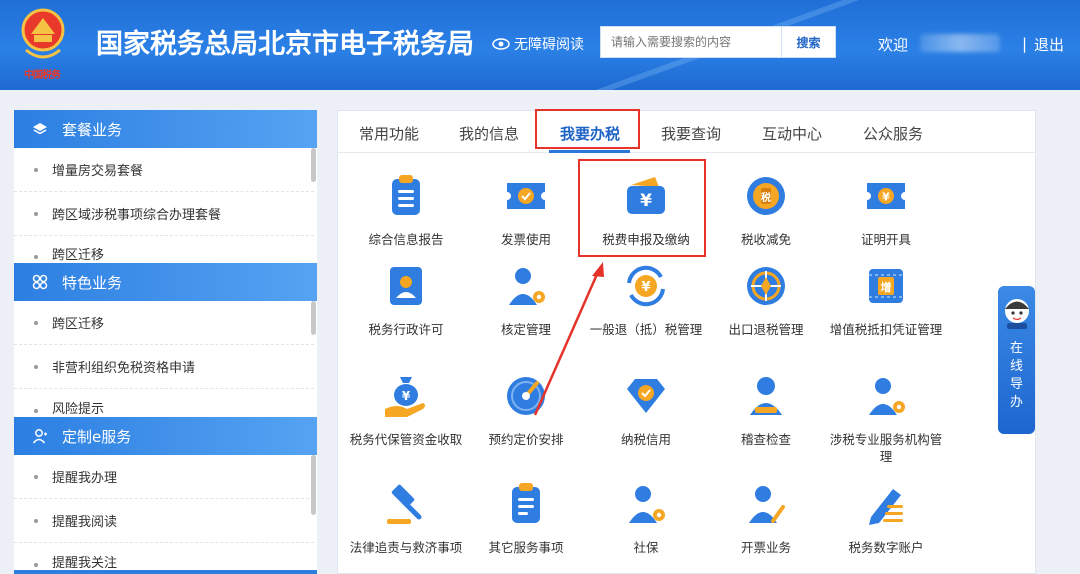 The height and width of the screenshot is (574, 1080). What do you see at coordinates (549, 45) in the screenshot?
I see `accessibility-label: 无障碍阅读` at bounding box center [549, 45].